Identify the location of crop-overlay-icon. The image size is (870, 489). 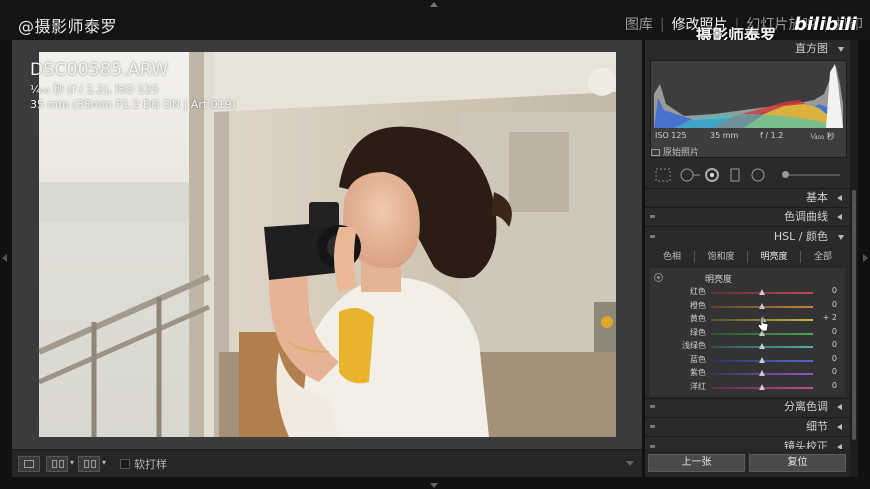
(663, 175).